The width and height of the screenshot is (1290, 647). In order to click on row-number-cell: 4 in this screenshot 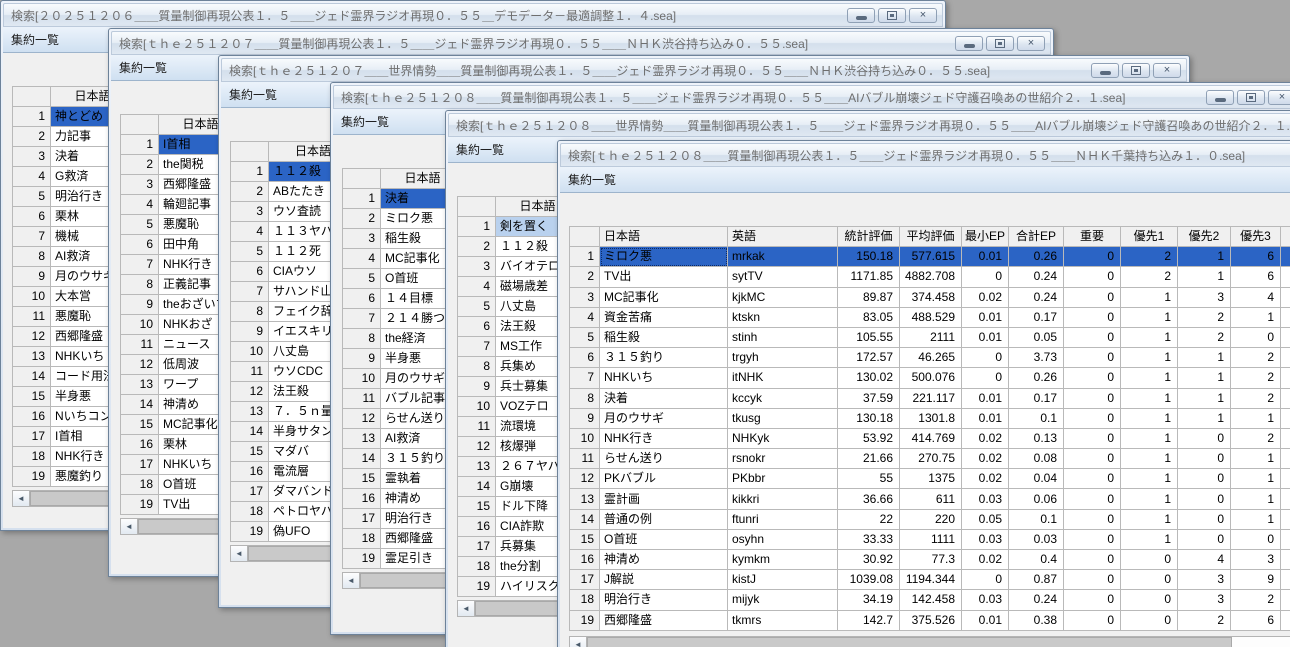, I will do `click(361, 258)`.